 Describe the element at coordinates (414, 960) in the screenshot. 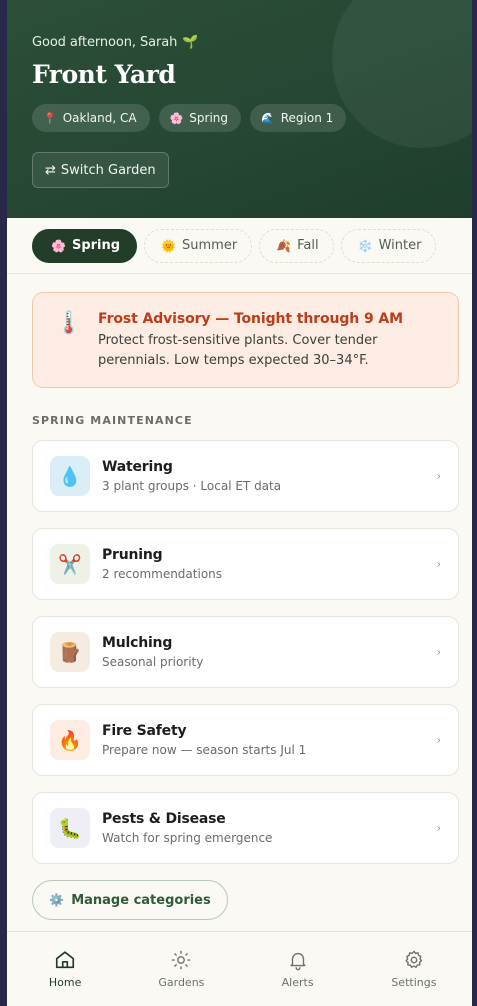

I see `gear-icon` at that location.